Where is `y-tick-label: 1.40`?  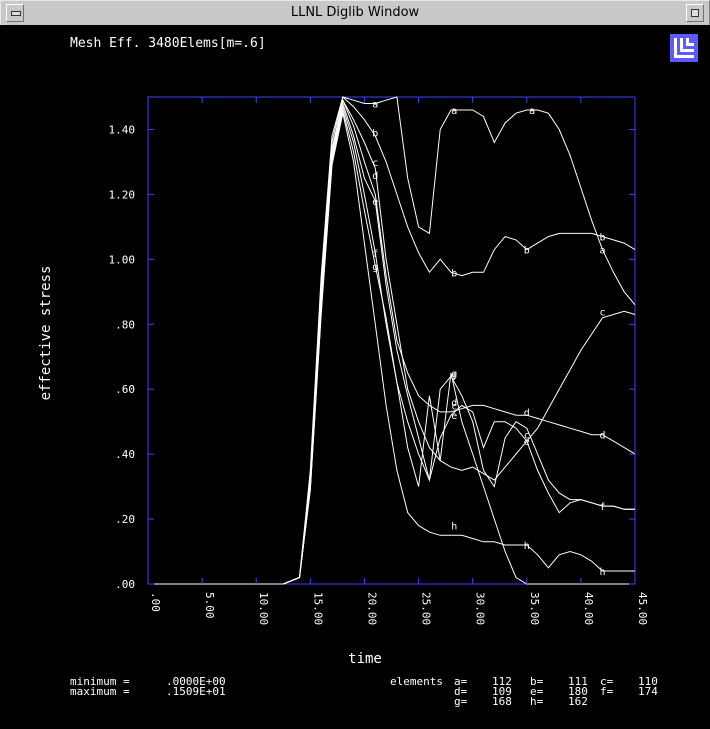 y-tick-label: 1.40 is located at coordinates (122, 129).